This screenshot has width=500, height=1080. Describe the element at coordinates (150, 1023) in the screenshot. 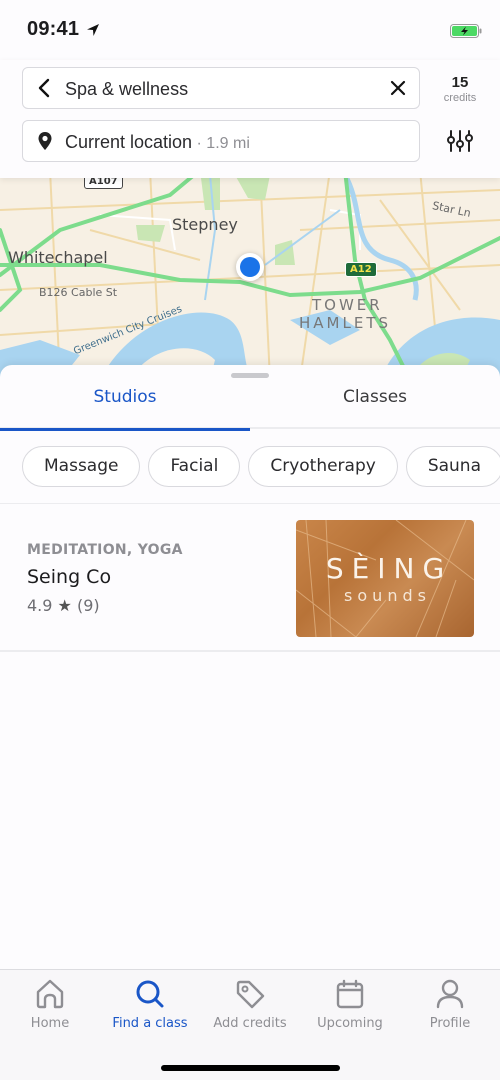

I see `nav-find-a-class-label: Find a class` at that location.